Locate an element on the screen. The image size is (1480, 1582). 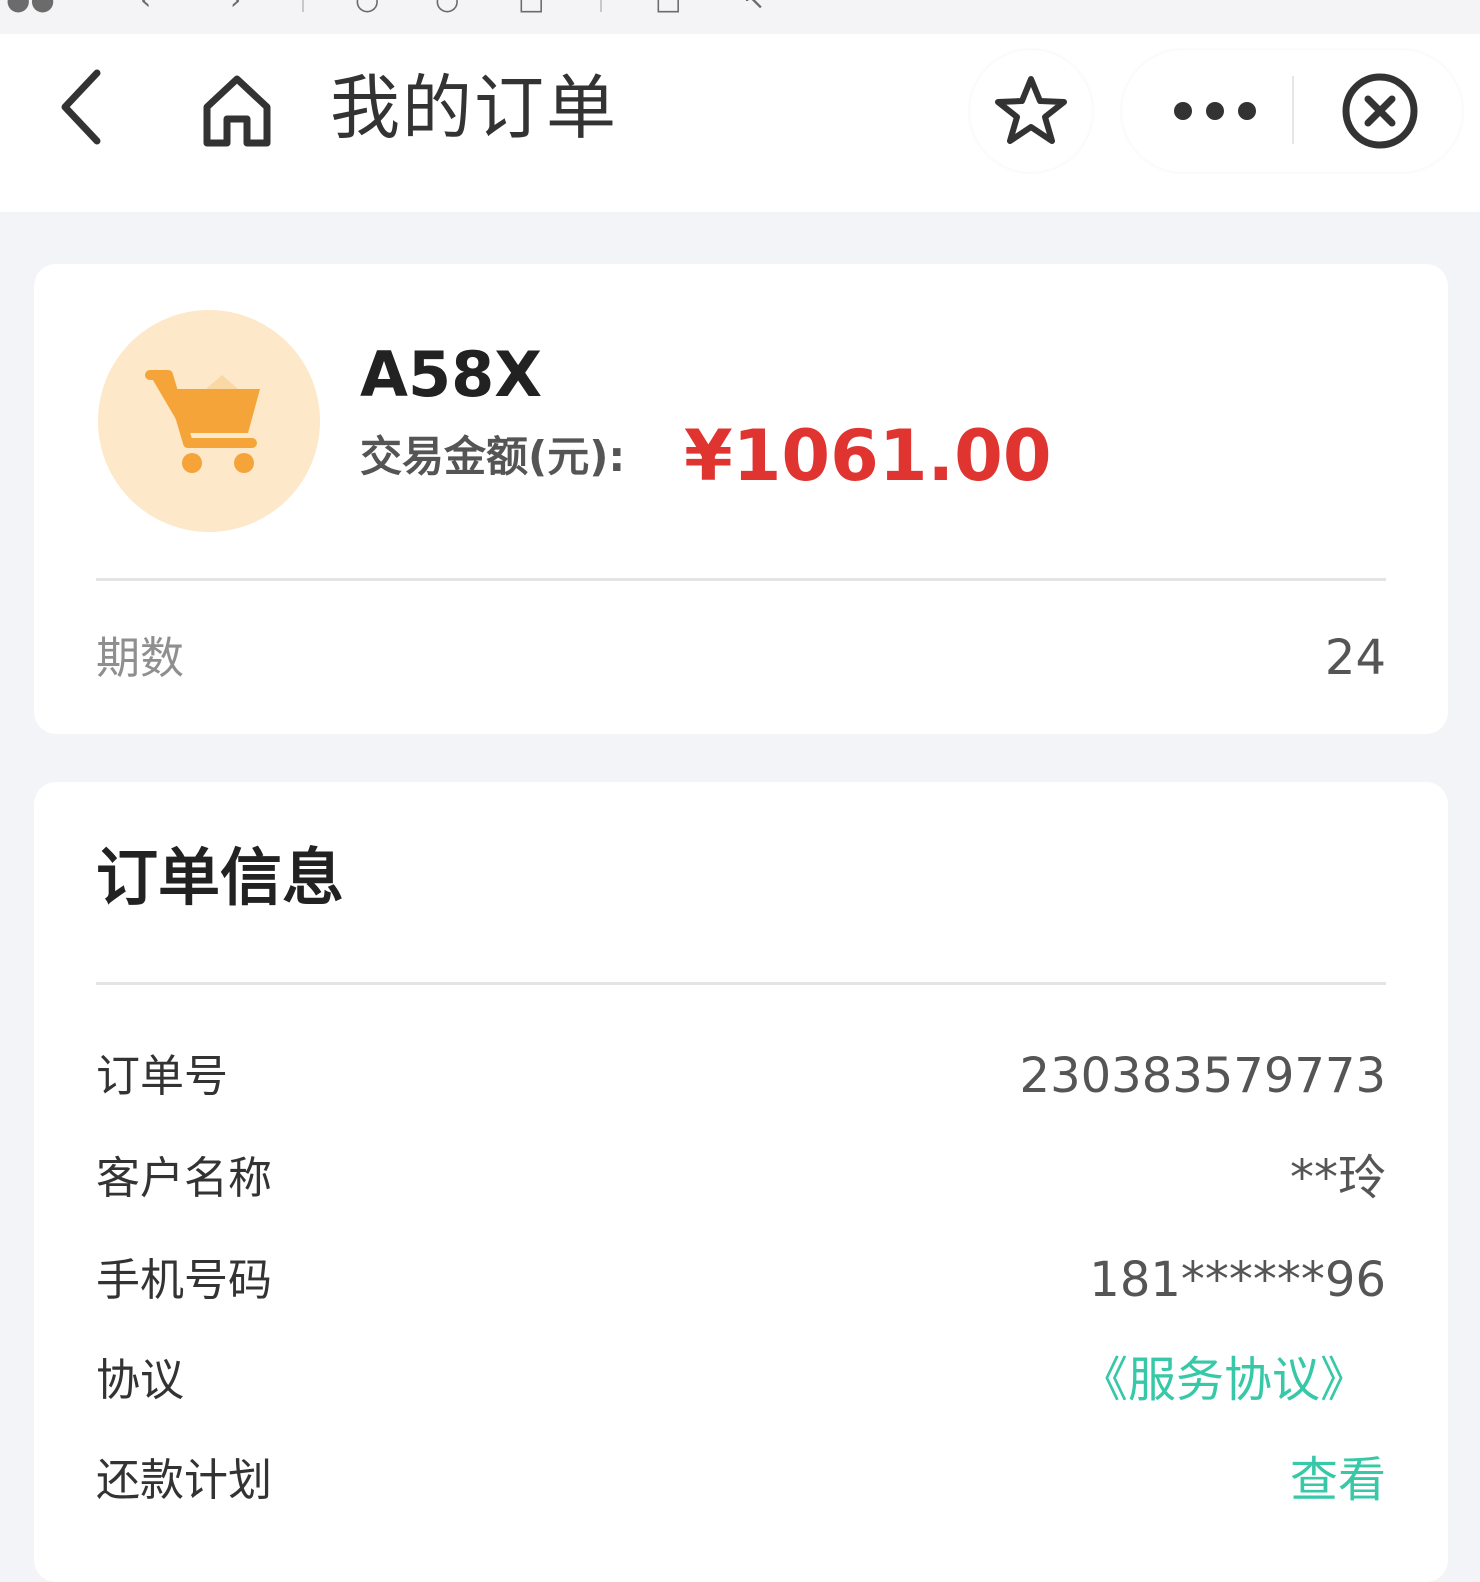
browser-toolbar: ●● ‹ › ○ ○ □ □ ↖ is located at coordinates (740, 17).